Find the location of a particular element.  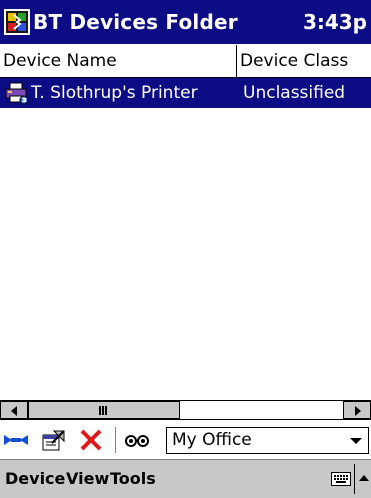

menu-device: Device is located at coordinates (35, 479).